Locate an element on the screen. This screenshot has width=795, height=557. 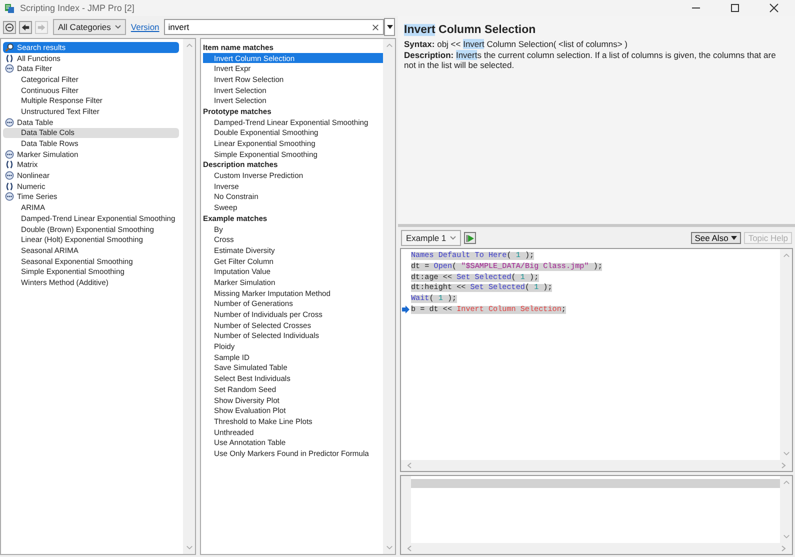
close-icon is located at coordinates (774, 8).